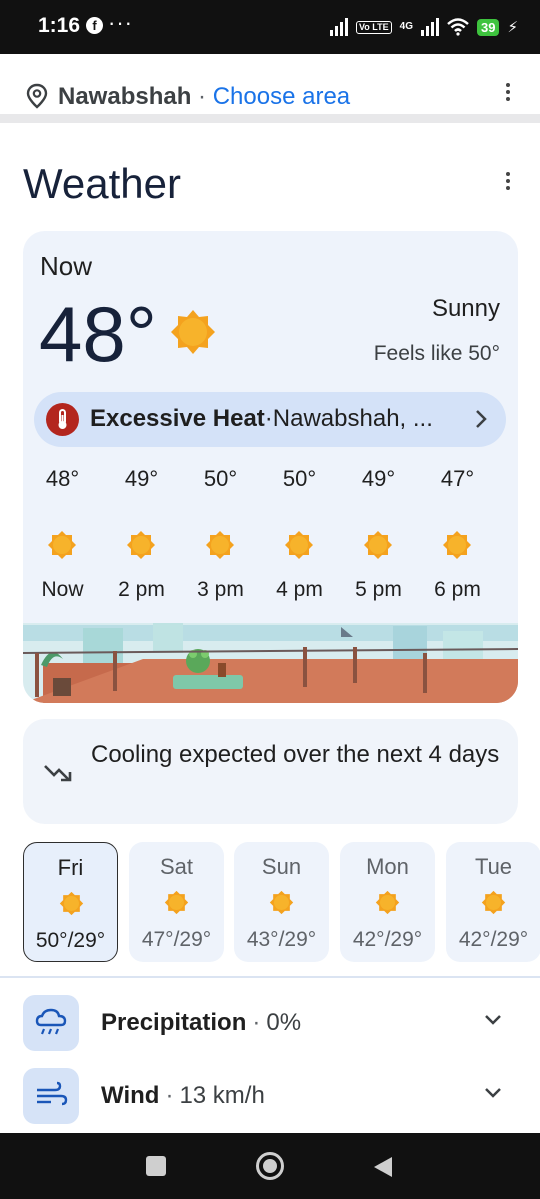 The image size is (540, 1199). I want to click on day-card-fri: Fri 50°/29°, so click(70, 902).